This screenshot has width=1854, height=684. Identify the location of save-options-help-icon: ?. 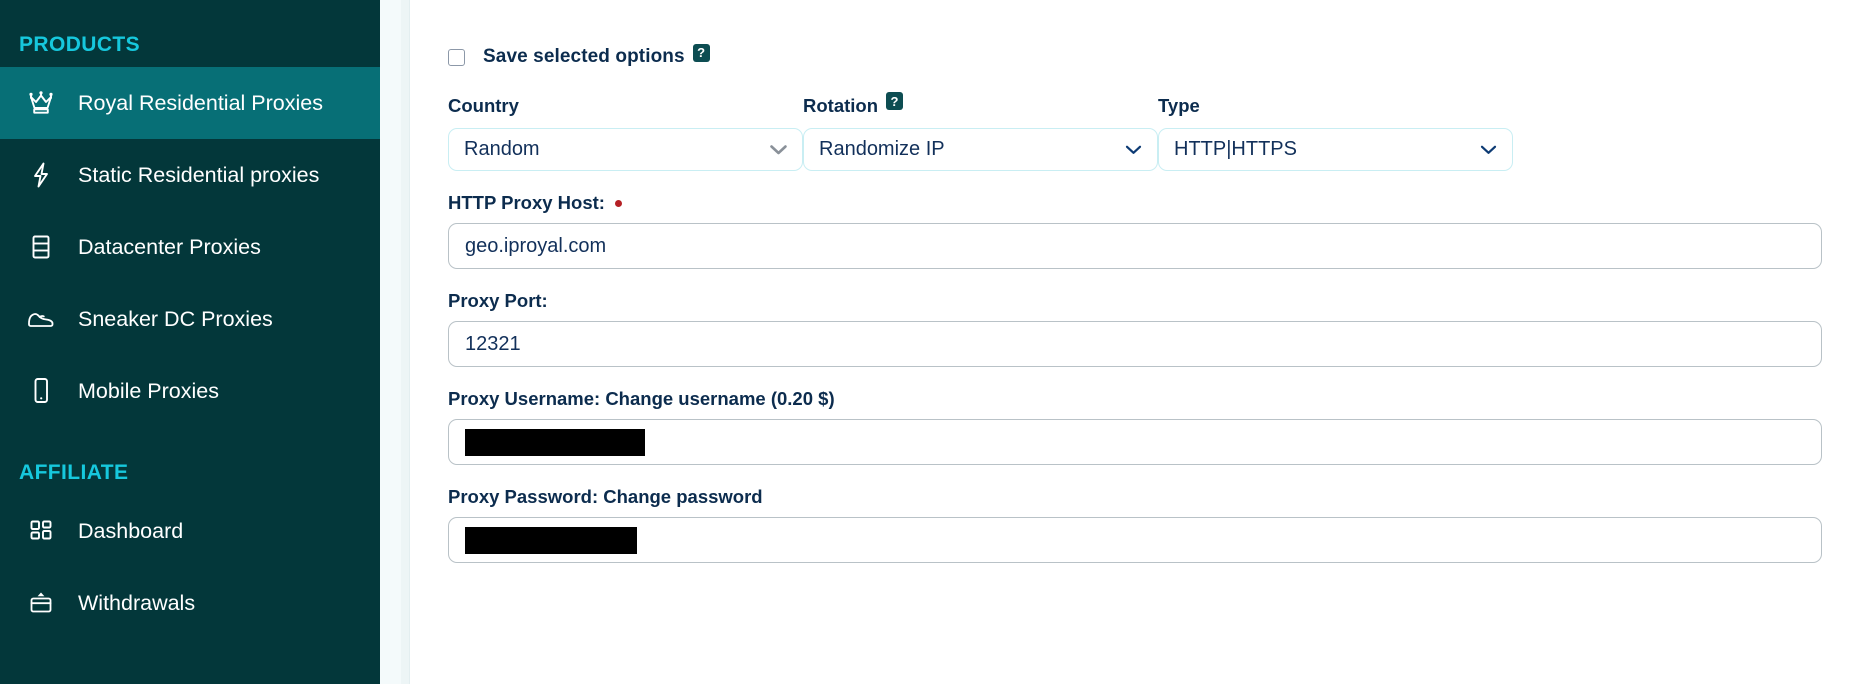
(701, 52).